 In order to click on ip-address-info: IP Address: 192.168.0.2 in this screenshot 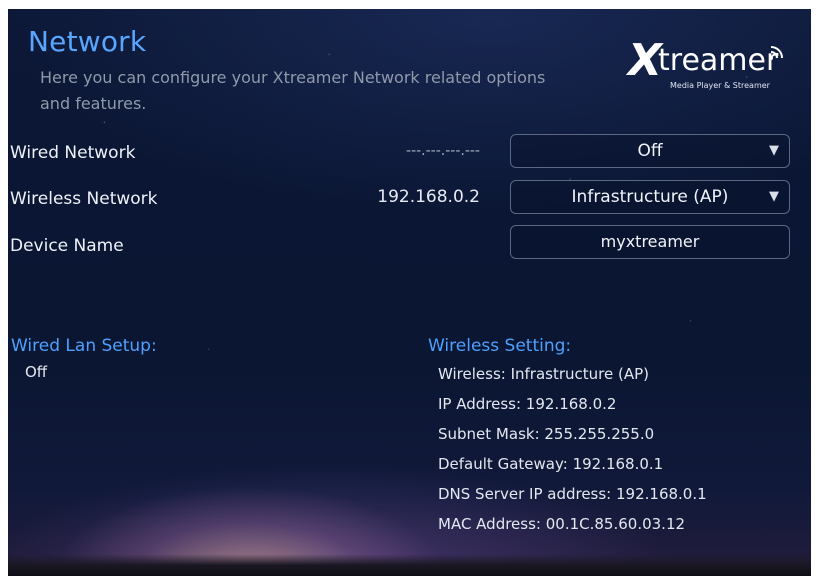, I will do `click(527, 404)`.